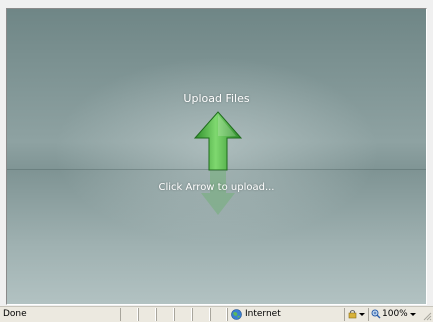 The height and width of the screenshot is (322, 433). I want to click on resize-grip-icon, so click(427, 316).